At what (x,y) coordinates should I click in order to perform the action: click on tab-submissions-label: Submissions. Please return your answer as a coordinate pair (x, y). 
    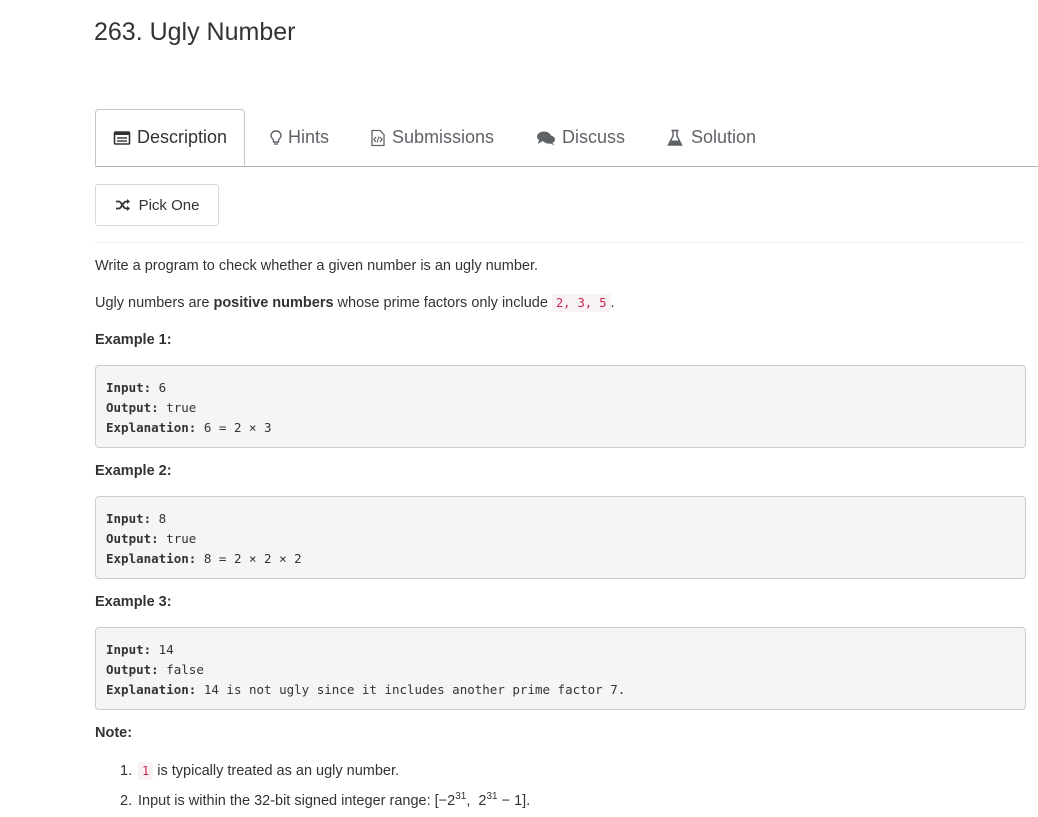
    Looking at the image, I should click on (443, 137).